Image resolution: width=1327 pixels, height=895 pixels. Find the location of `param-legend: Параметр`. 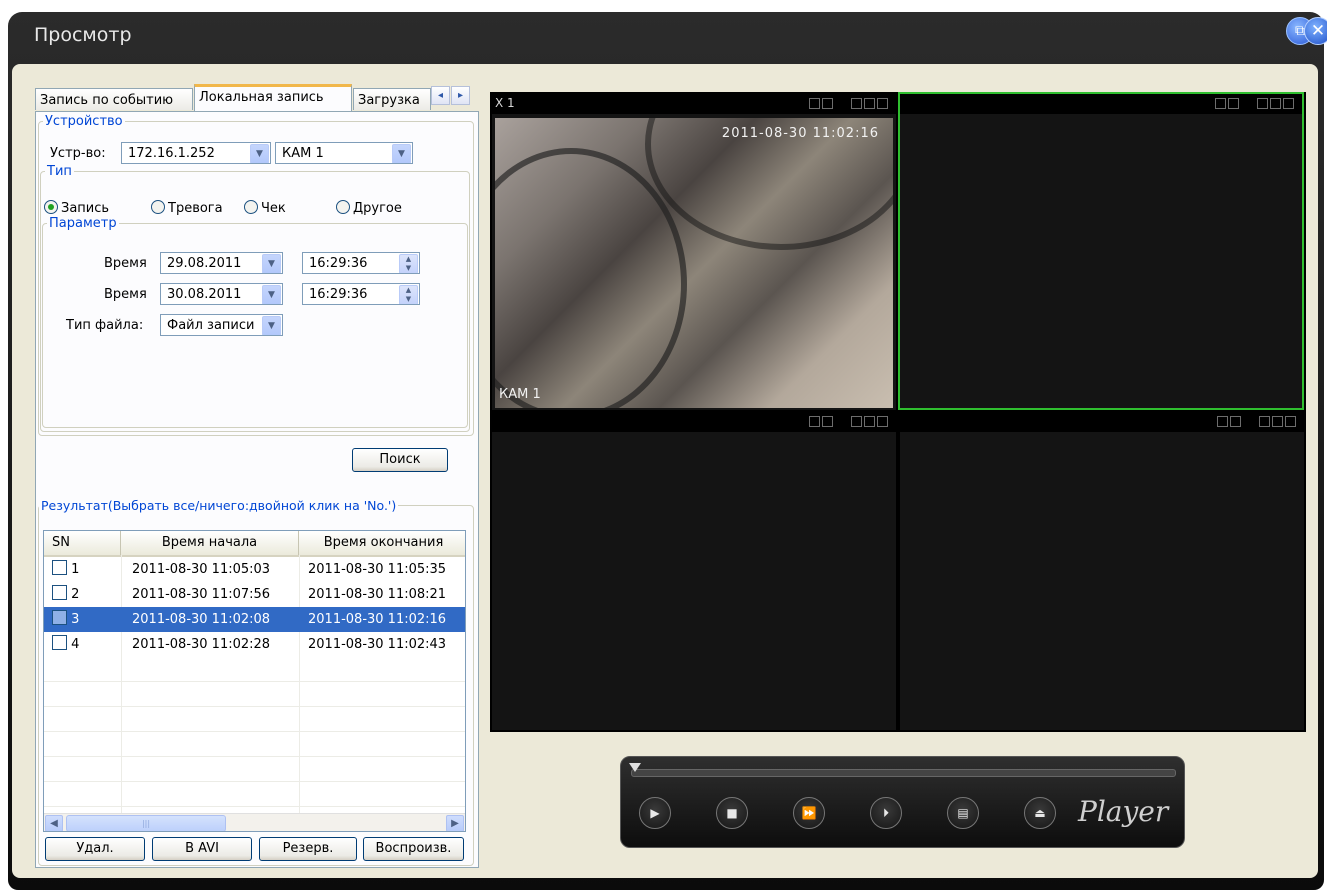

param-legend: Параметр is located at coordinates (83, 223).